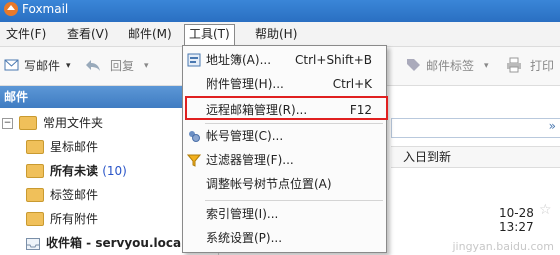 This screenshot has width=560, height=255. I want to click on tree-item-common-folders: − 常用文件夹, so click(52, 123).